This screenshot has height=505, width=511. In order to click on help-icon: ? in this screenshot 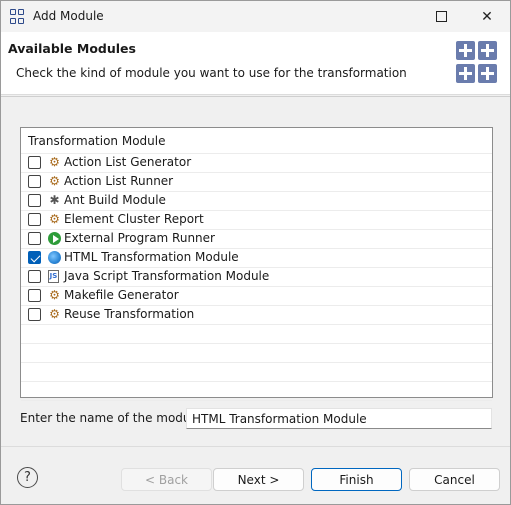, I will do `click(27, 477)`.